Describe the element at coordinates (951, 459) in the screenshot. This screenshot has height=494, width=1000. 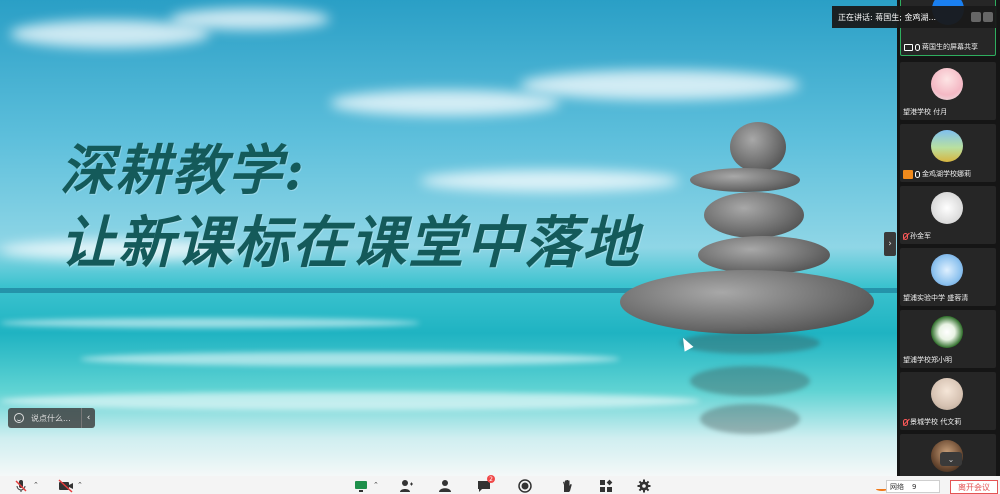
I see `scroll-down-button: ⌄` at that location.